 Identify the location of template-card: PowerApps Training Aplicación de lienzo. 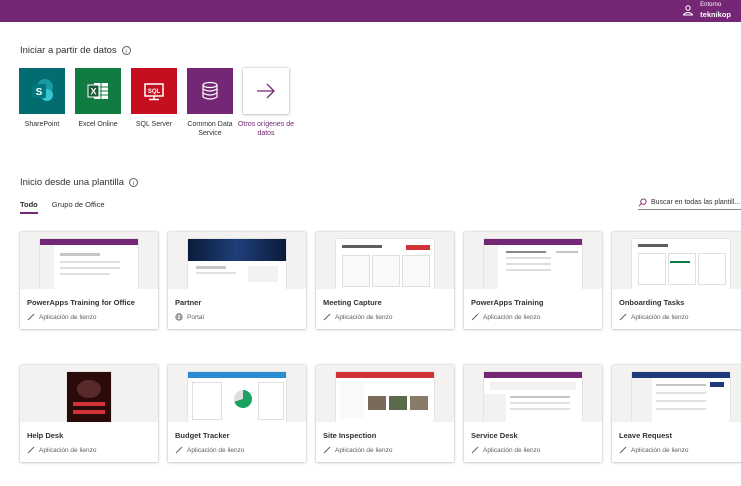
(533, 280).